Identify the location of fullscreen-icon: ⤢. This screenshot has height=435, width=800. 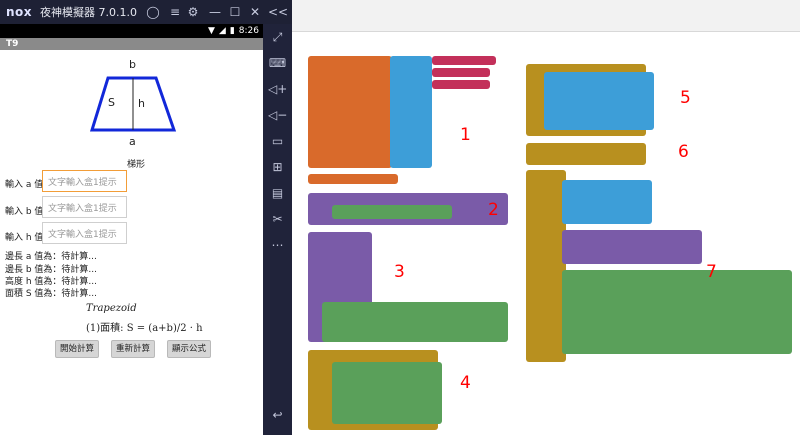
(277, 37).